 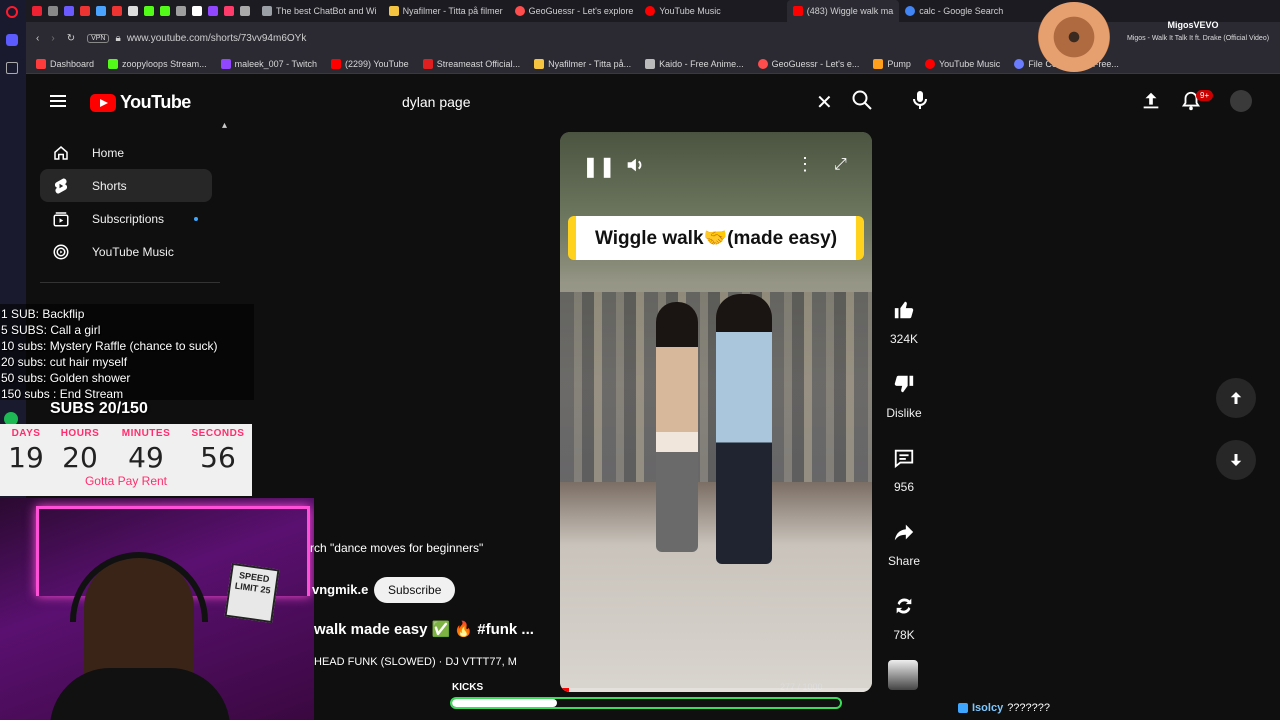 What do you see at coordinates (637, 167) in the screenshot?
I see `volume-button` at bounding box center [637, 167].